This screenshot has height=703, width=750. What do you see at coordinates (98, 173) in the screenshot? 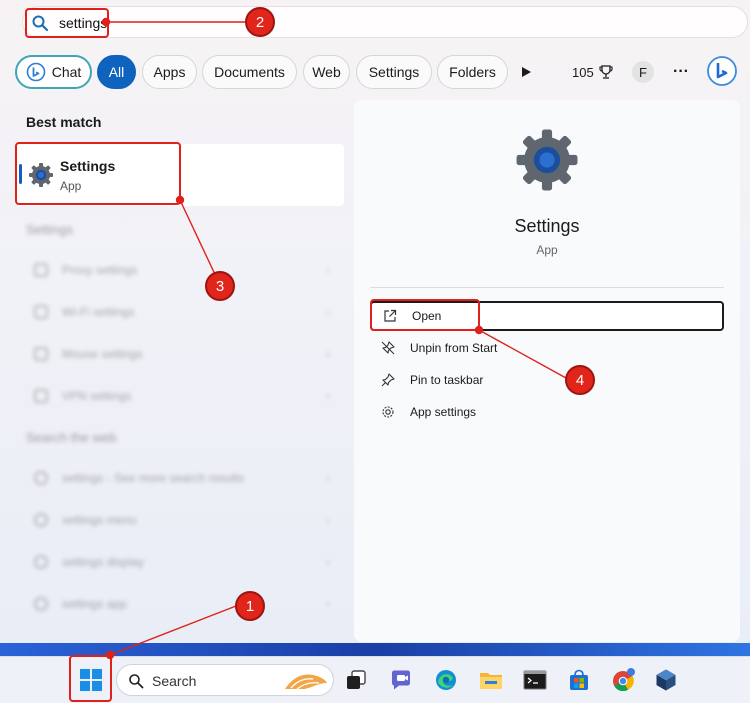
I see `annotation-box-best-match` at bounding box center [98, 173].